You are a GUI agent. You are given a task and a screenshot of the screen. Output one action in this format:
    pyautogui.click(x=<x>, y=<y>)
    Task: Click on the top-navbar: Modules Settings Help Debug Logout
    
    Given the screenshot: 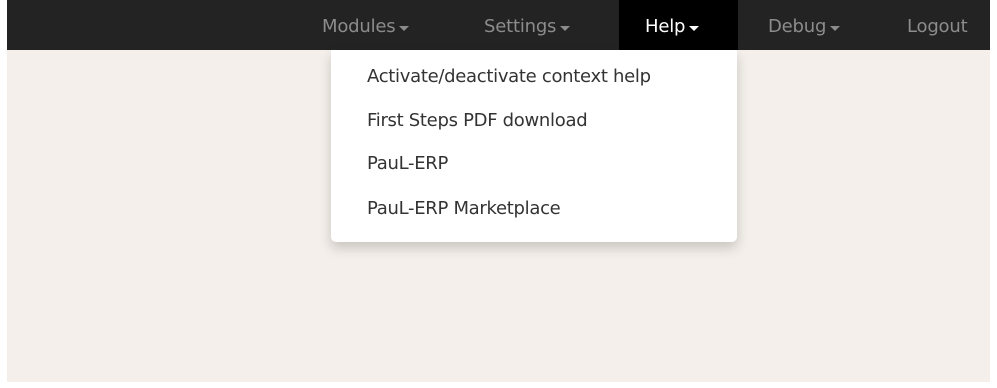 What is the action you would take?
    pyautogui.click(x=498, y=25)
    